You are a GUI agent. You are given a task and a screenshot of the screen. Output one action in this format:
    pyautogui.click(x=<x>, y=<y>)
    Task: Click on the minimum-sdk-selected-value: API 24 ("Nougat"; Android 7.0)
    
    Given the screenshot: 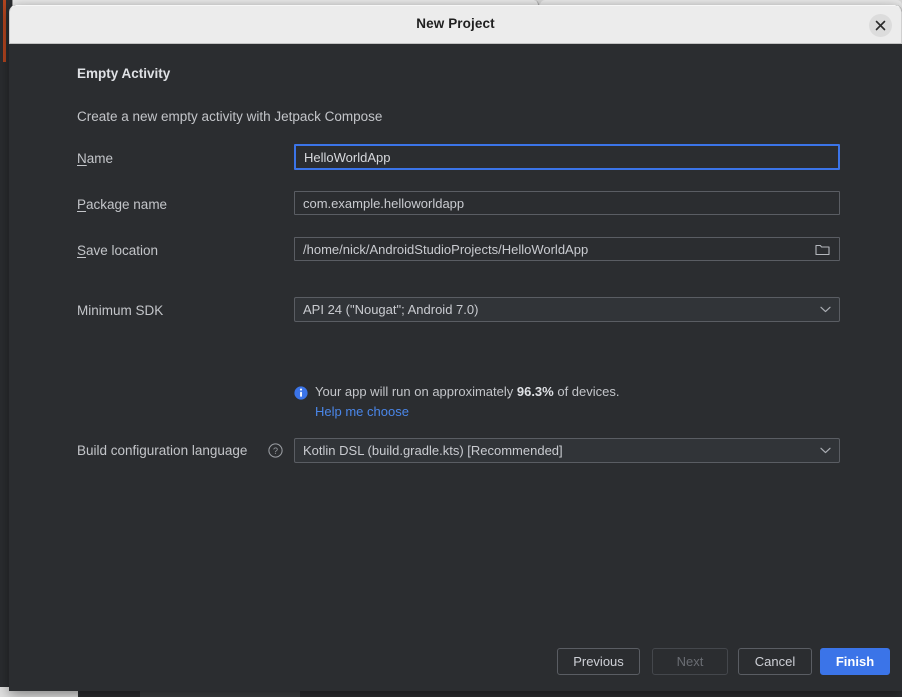 What is the action you would take?
    pyautogui.click(x=391, y=309)
    